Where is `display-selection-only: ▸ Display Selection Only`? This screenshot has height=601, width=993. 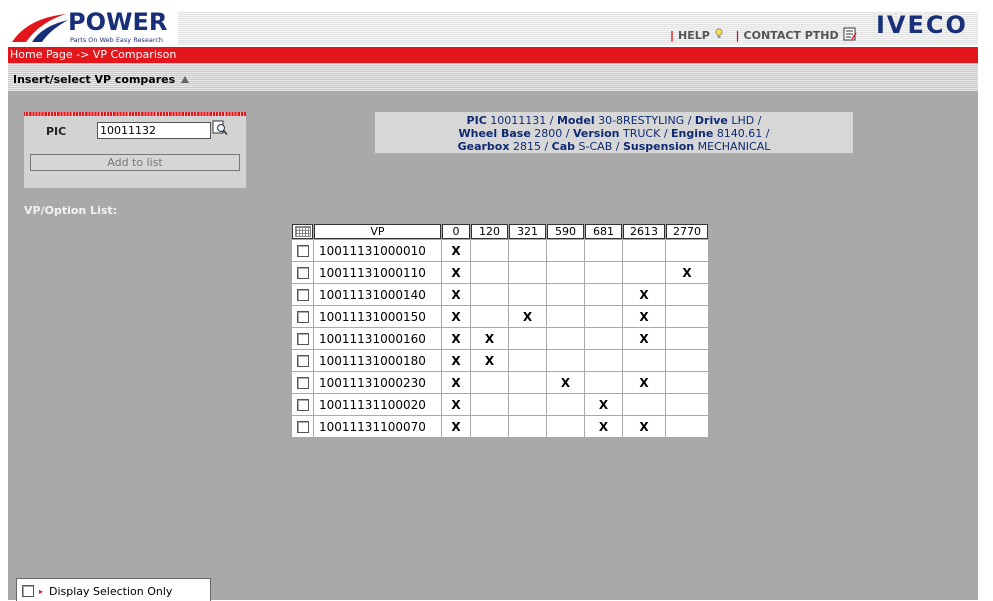 display-selection-only: ▸ Display Selection Only is located at coordinates (113, 589).